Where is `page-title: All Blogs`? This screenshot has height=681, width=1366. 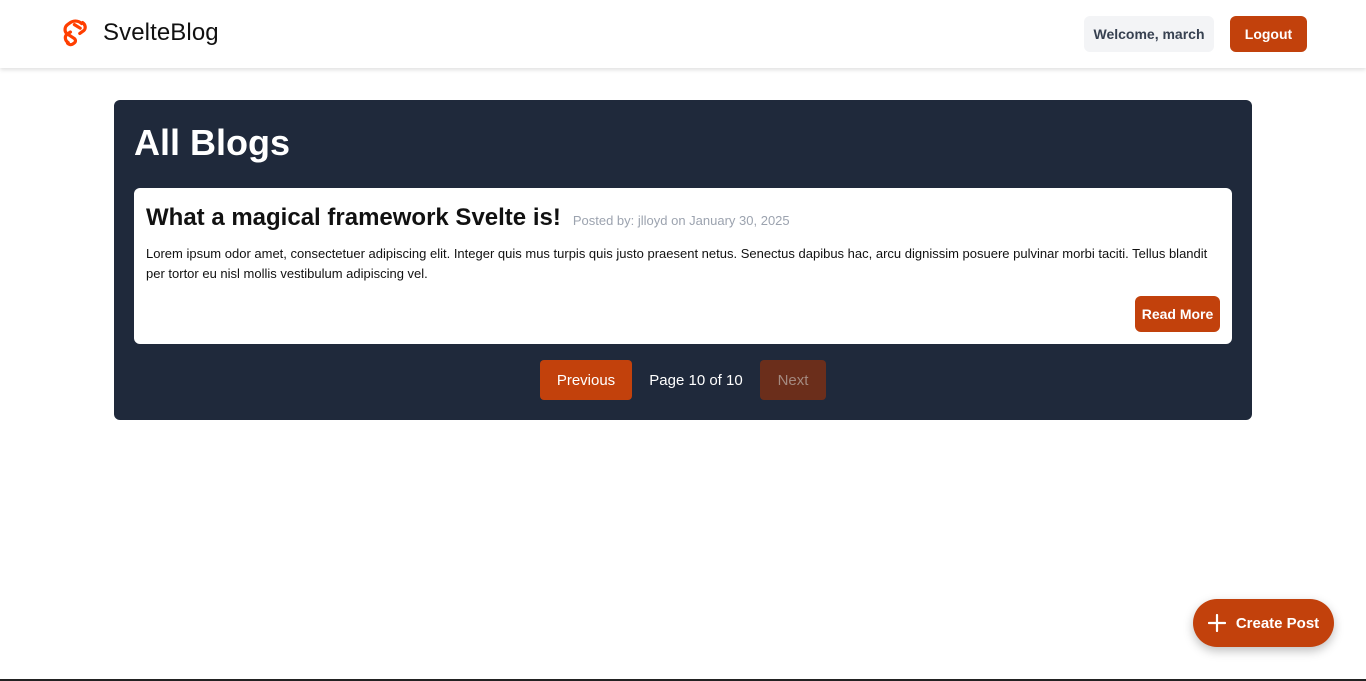
page-title: All Blogs is located at coordinates (212, 142).